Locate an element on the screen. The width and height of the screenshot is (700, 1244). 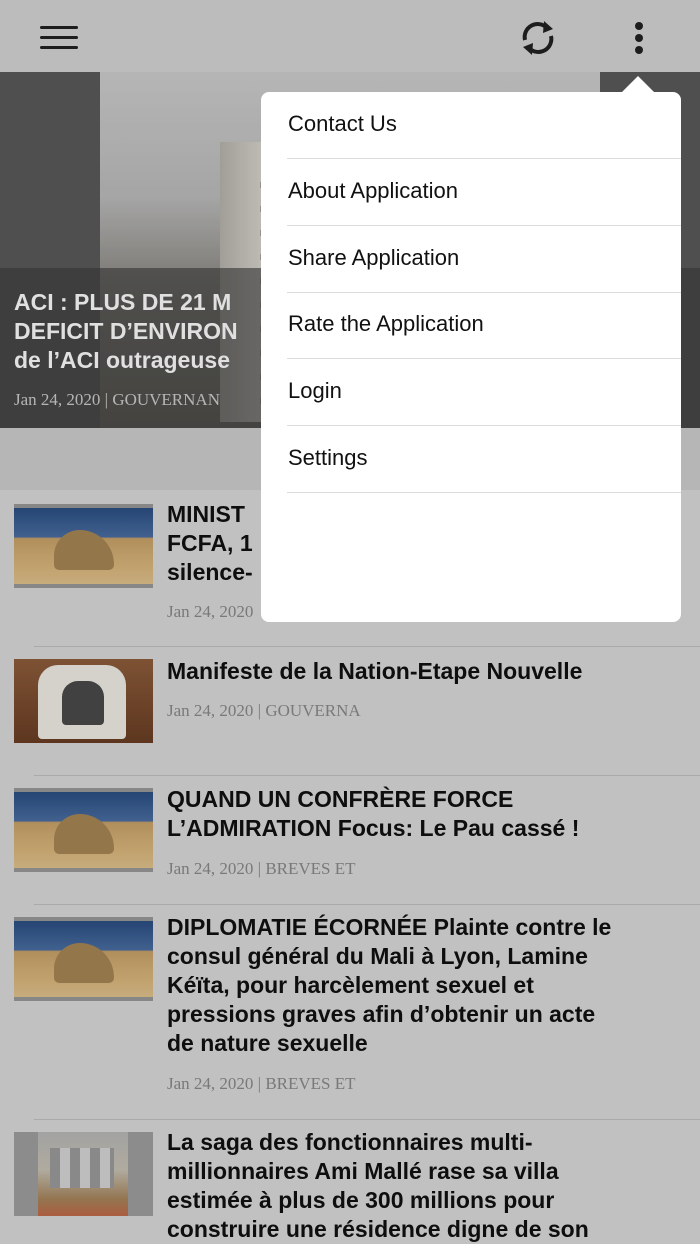
menu-item-label: Settings is located at coordinates (328, 457).